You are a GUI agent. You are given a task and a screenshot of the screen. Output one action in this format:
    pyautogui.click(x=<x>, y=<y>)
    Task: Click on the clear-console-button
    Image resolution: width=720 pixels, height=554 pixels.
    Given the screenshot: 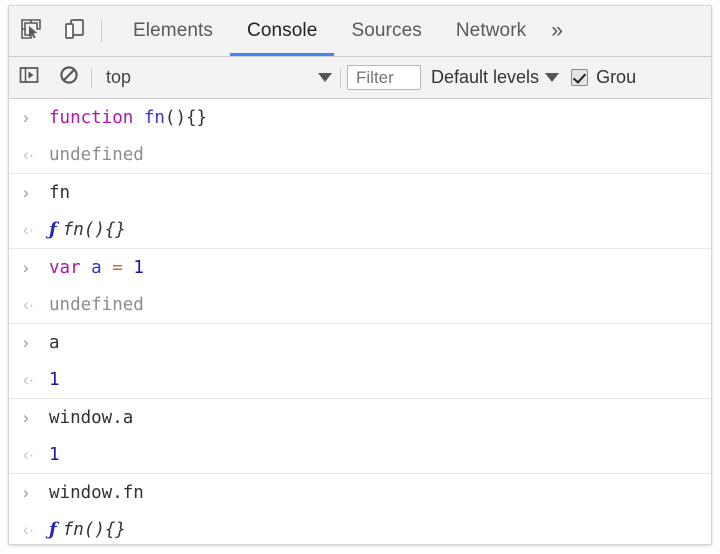 What is the action you would take?
    pyautogui.click(x=69, y=77)
    